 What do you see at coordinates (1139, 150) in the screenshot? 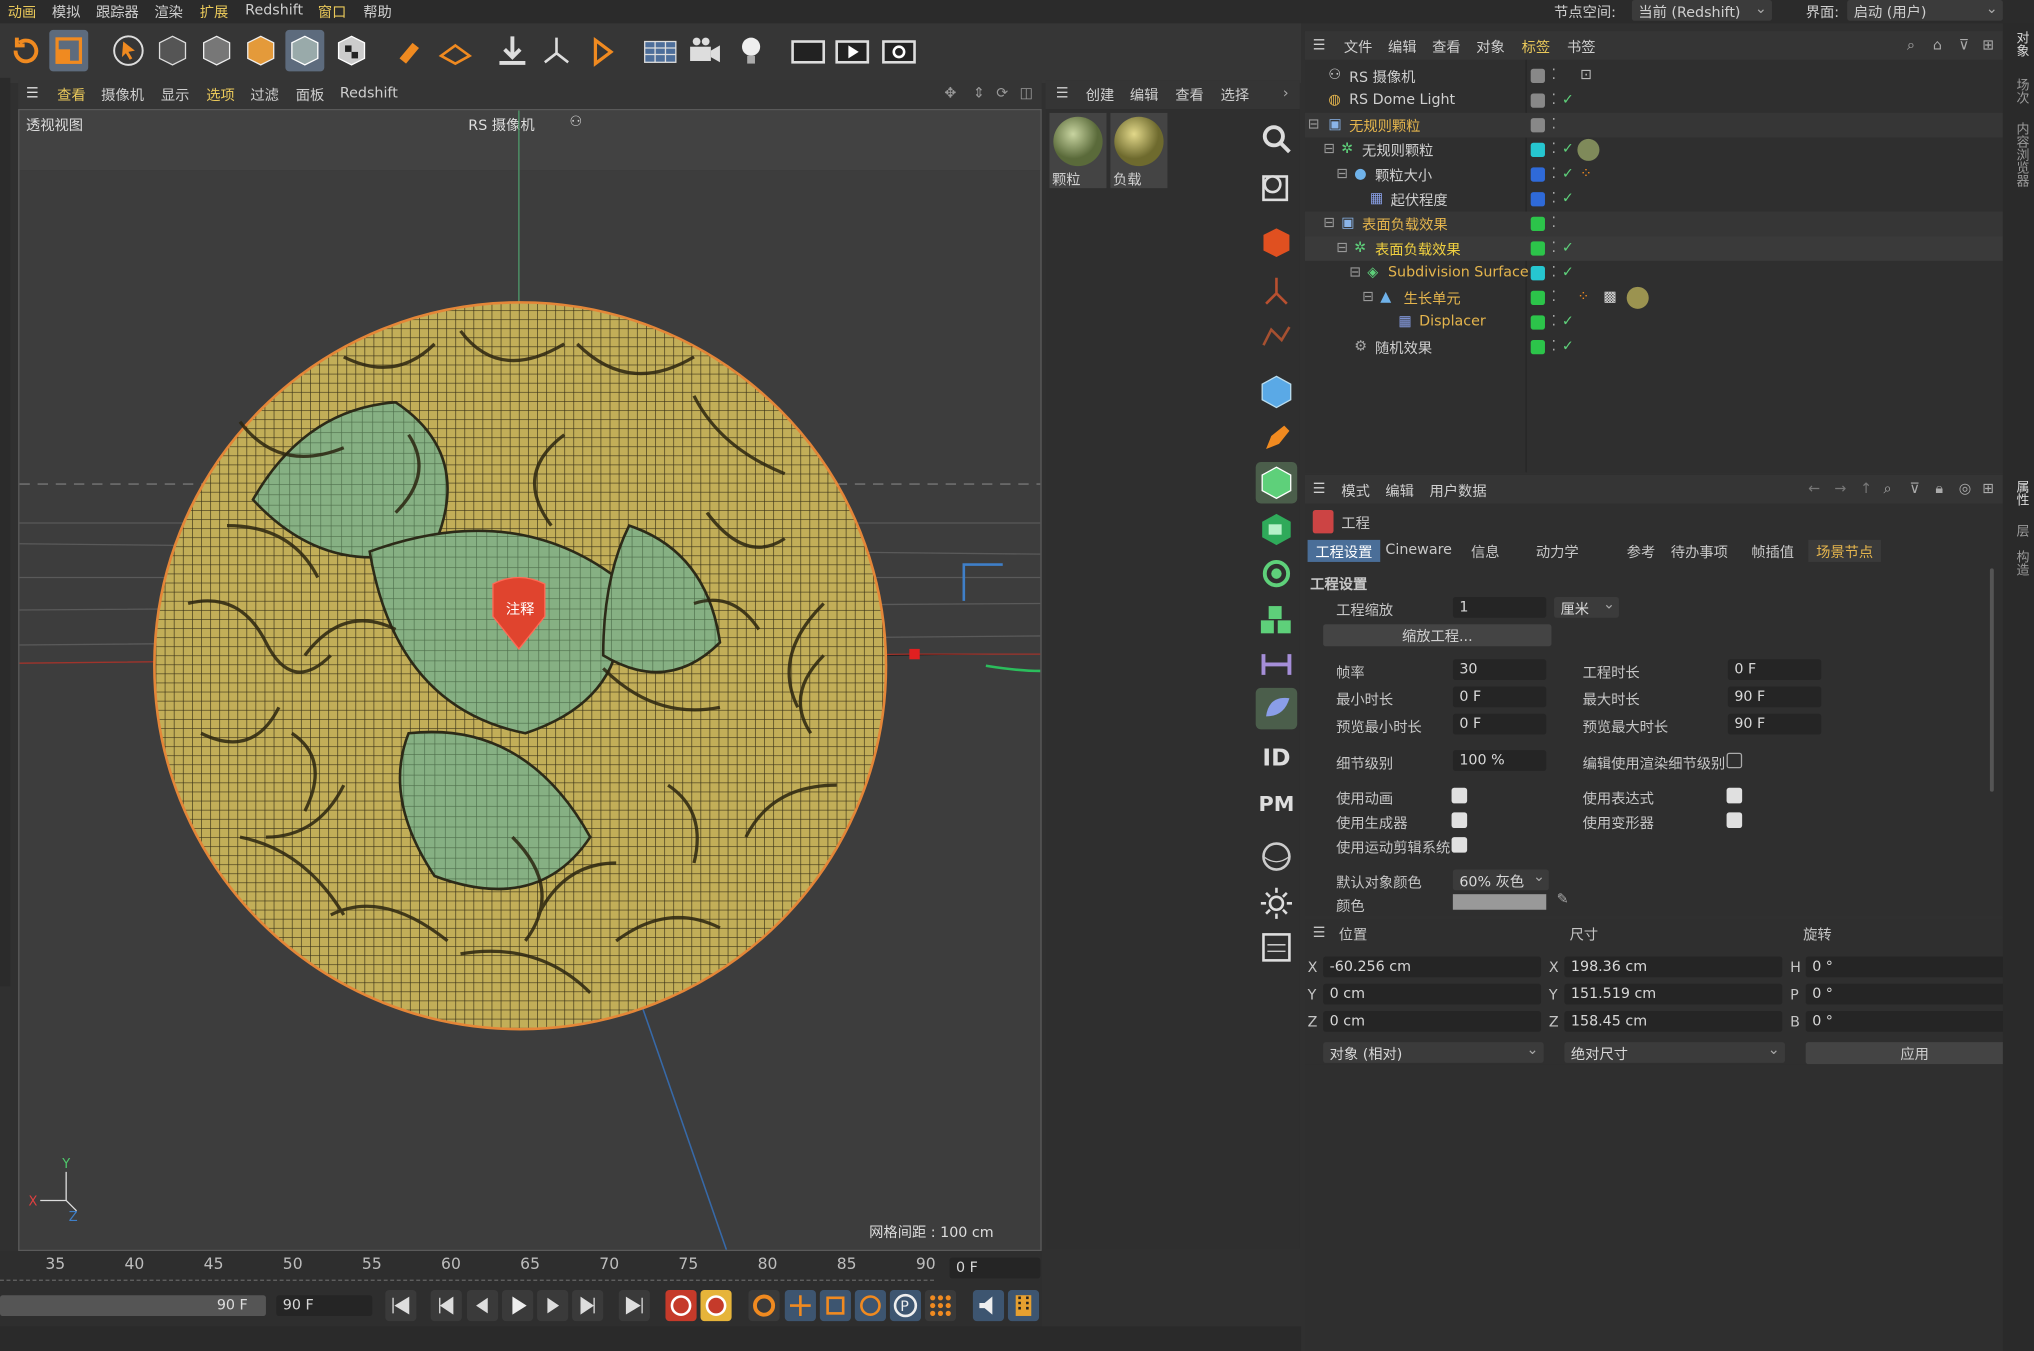
I see `material-swatch: 负载` at bounding box center [1139, 150].